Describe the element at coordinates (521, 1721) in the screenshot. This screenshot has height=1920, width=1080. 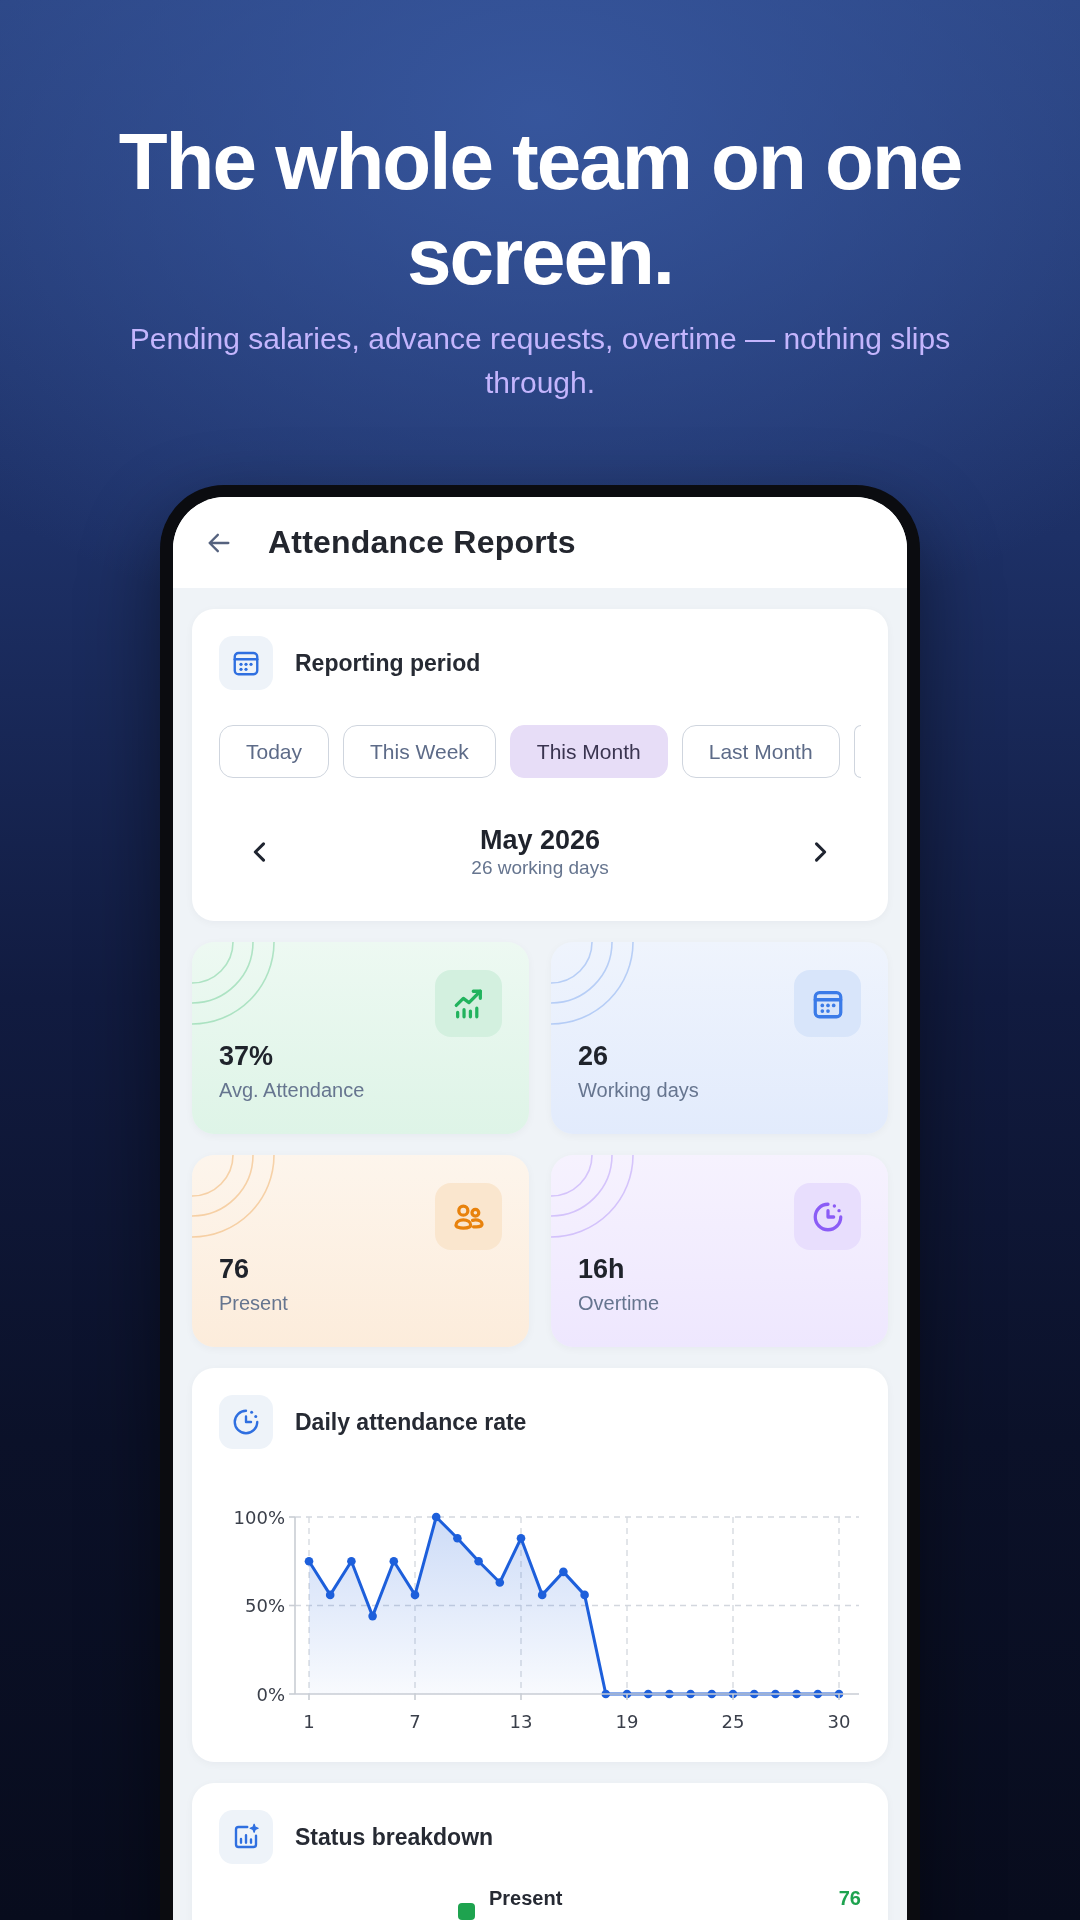
I see `x-tick-label: 13` at that location.